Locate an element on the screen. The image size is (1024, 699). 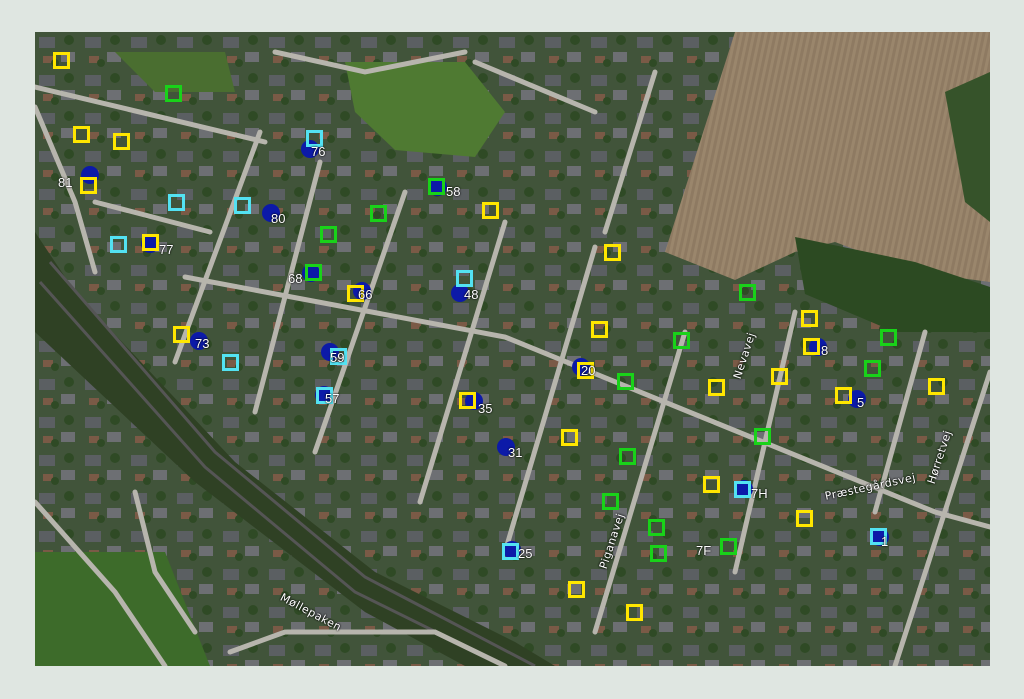
point-label-7h: 7H is located at coordinates (759, 493).